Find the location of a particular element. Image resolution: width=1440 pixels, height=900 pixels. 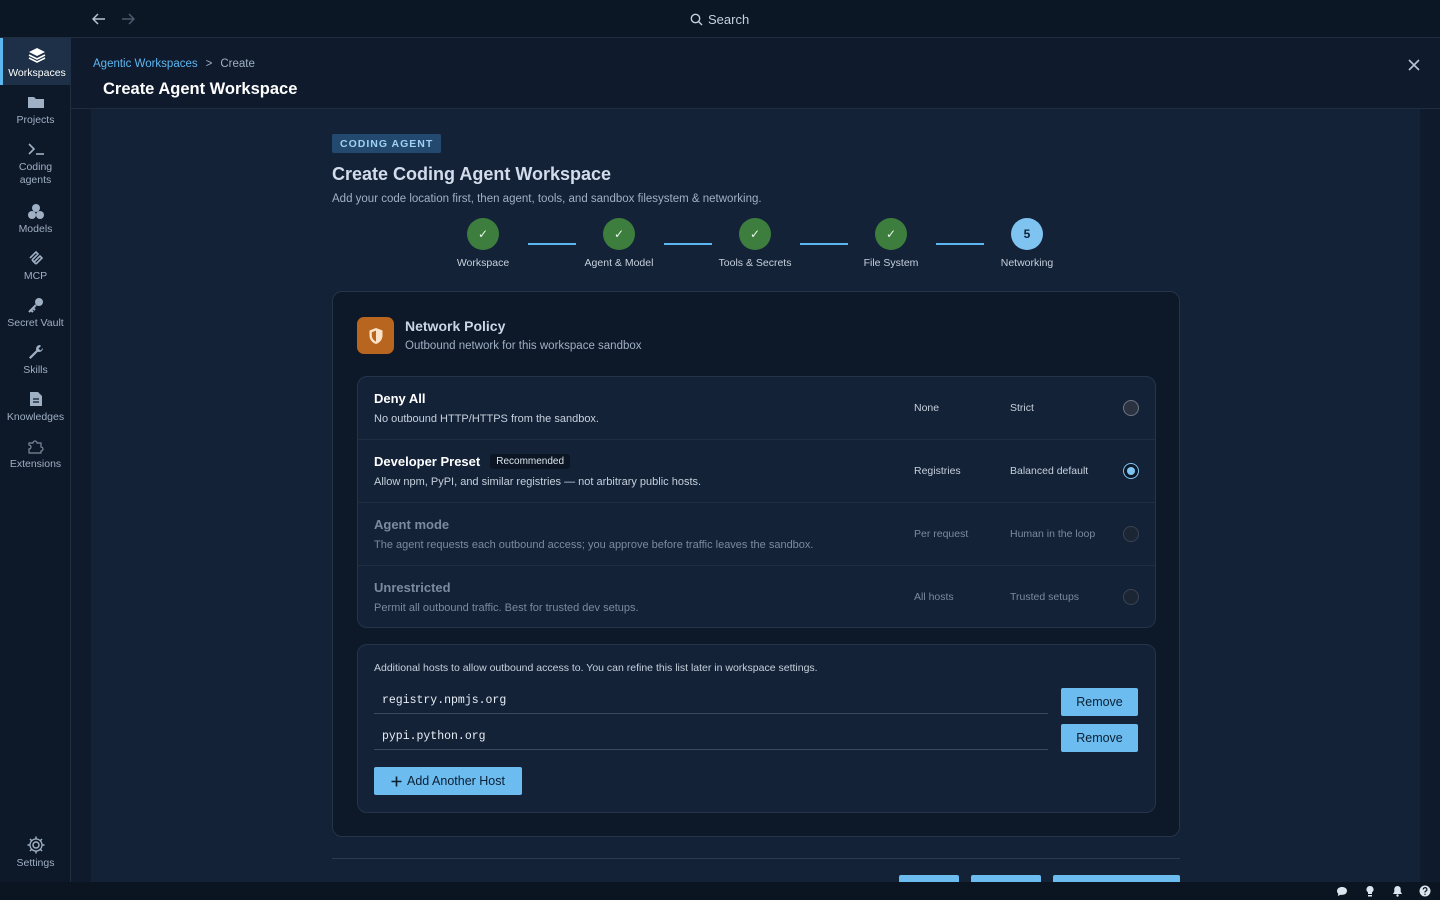

back-button is located at coordinates (99, 19).